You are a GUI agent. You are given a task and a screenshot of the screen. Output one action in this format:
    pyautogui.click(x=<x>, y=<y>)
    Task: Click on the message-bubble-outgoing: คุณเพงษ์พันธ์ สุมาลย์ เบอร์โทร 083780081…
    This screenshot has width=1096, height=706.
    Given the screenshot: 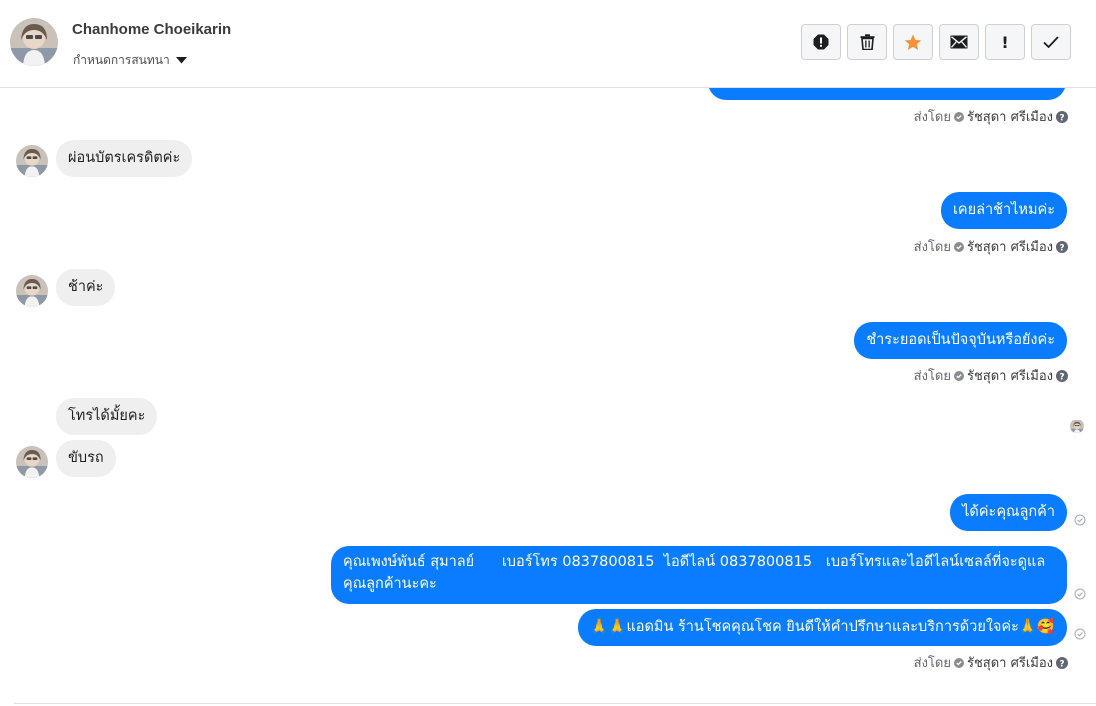 What is the action you would take?
    pyautogui.click(x=699, y=575)
    